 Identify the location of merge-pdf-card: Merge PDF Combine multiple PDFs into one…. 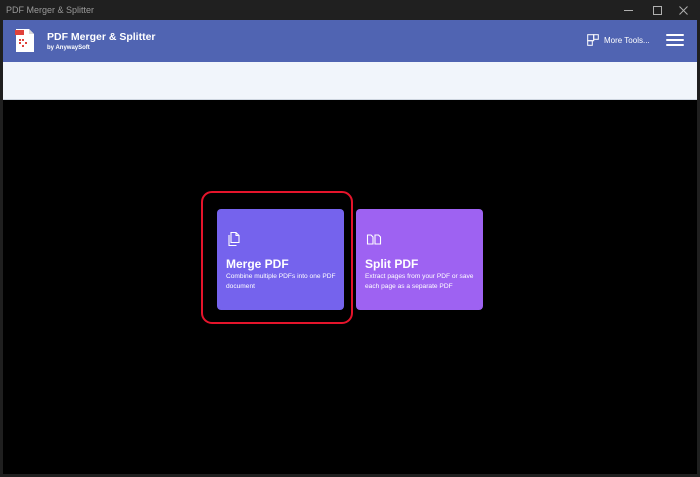
(280, 259).